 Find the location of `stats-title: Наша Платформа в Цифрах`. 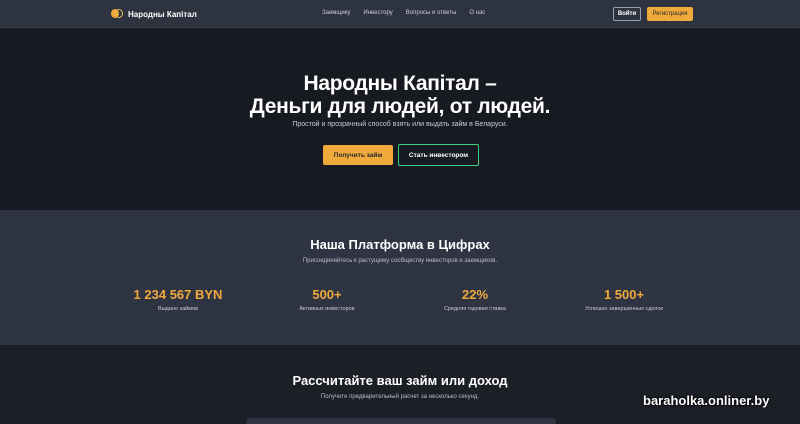

stats-title: Наша Платформа в Цифрах is located at coordinates (400, 244).